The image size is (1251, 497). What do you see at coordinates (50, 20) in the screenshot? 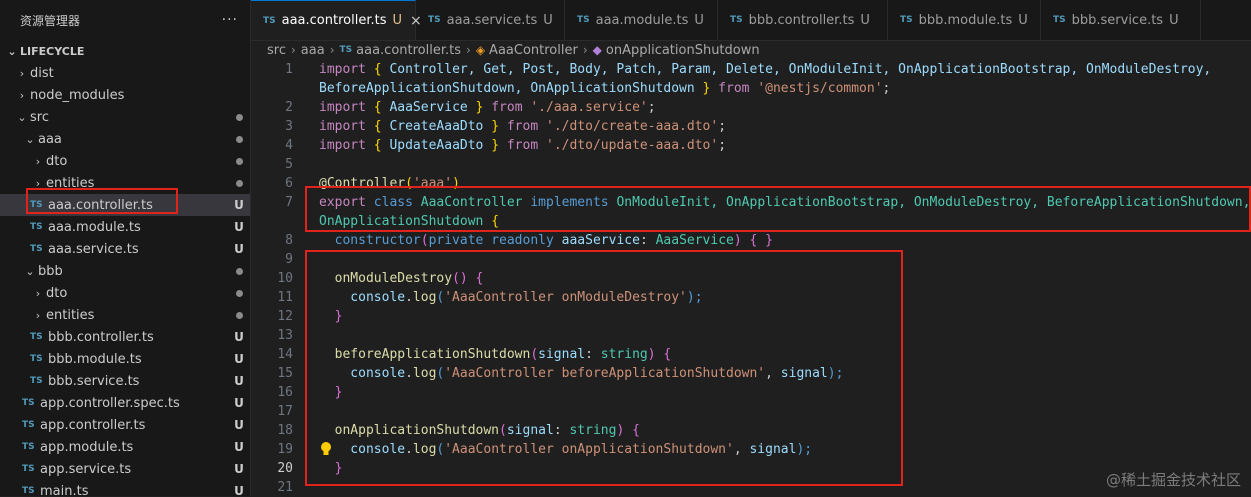
I see `explorer-title: 资源管理器` at bounding box center [50, 20].